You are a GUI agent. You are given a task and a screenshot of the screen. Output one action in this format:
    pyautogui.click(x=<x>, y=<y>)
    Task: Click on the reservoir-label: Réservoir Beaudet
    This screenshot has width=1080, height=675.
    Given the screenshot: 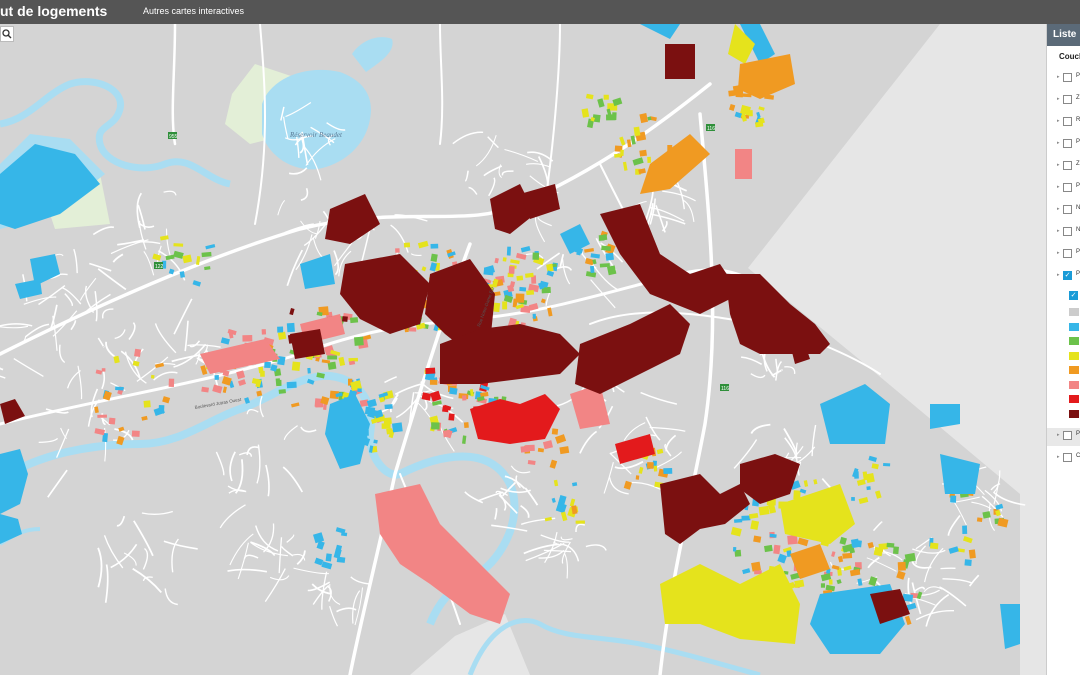 What is the action you would take?
    pyautogui.click(x=316, y=135)
    